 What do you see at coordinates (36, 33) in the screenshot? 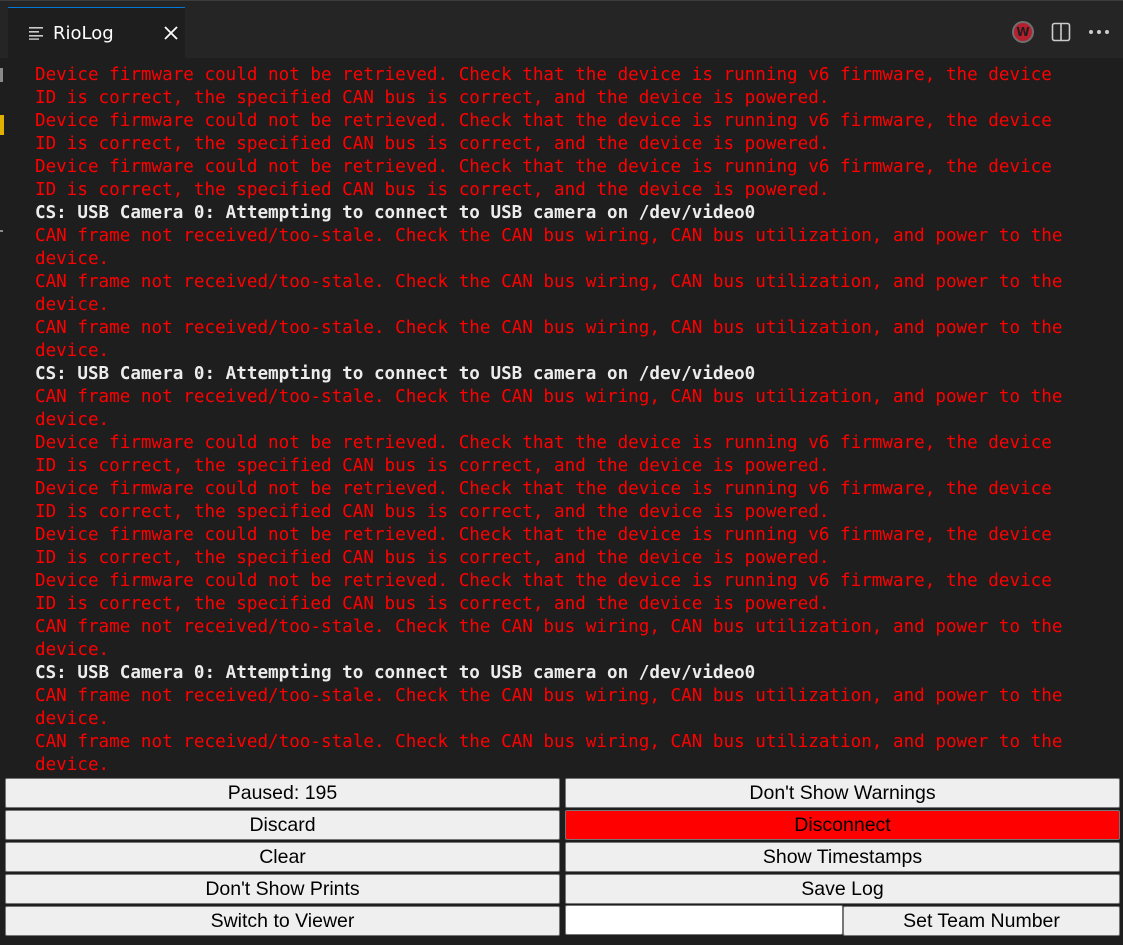
I see `list-lines-icon` at bounding box center [36, 33].